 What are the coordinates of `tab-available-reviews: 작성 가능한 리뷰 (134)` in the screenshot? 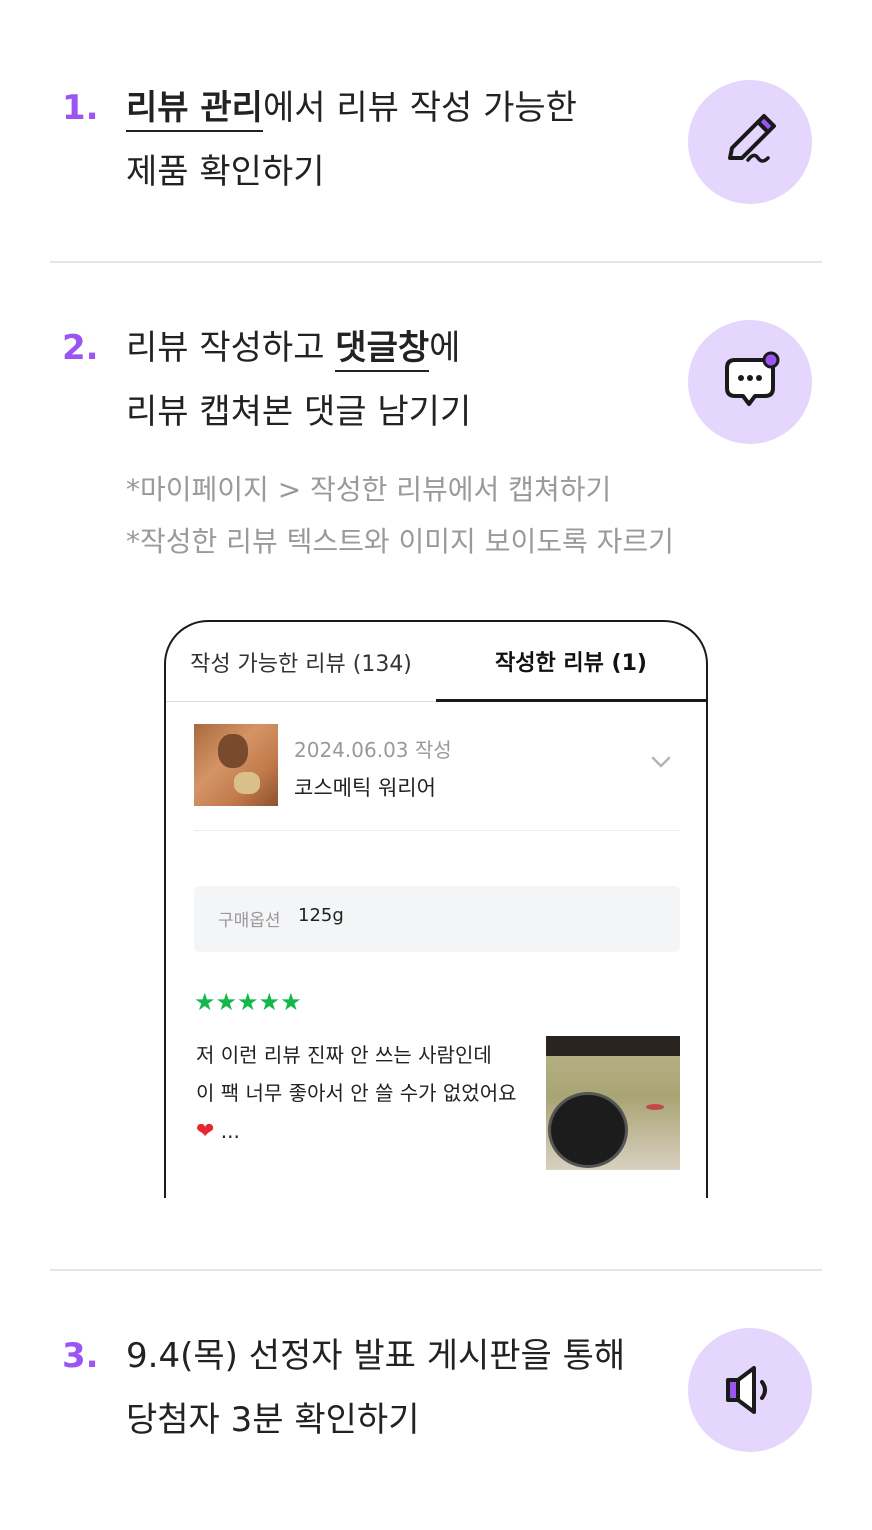 It's located at (301, 662).